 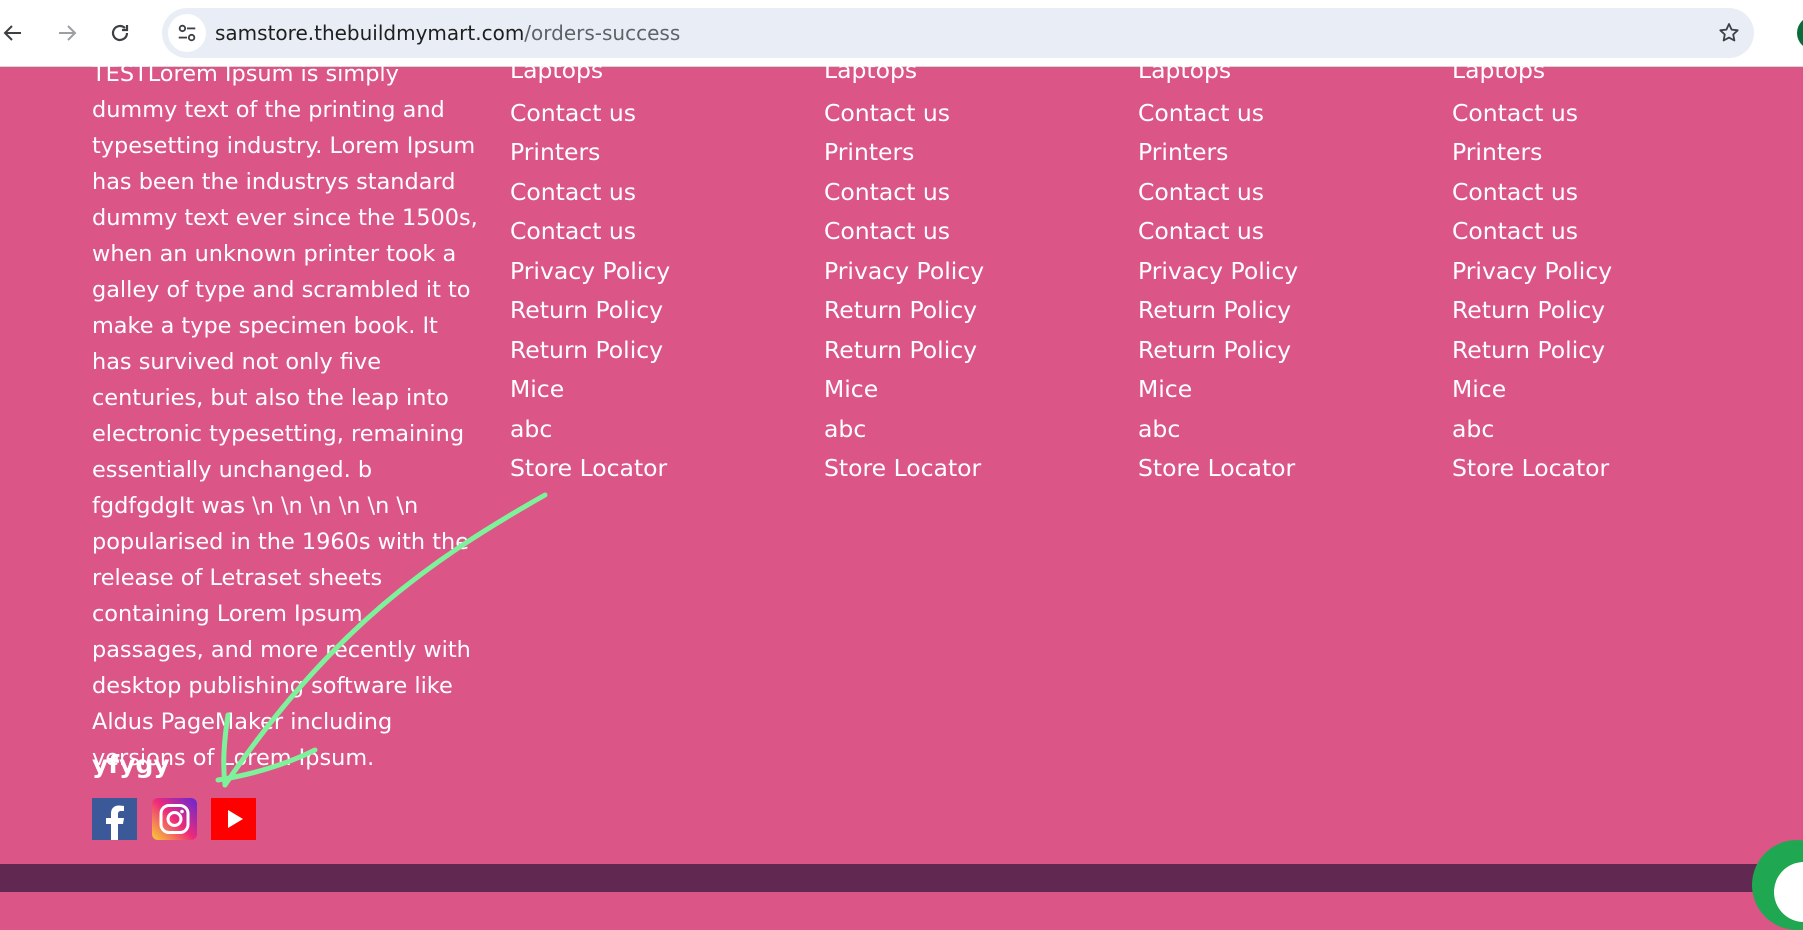 I want to click on facebook-link, so click(x=114, y=819).